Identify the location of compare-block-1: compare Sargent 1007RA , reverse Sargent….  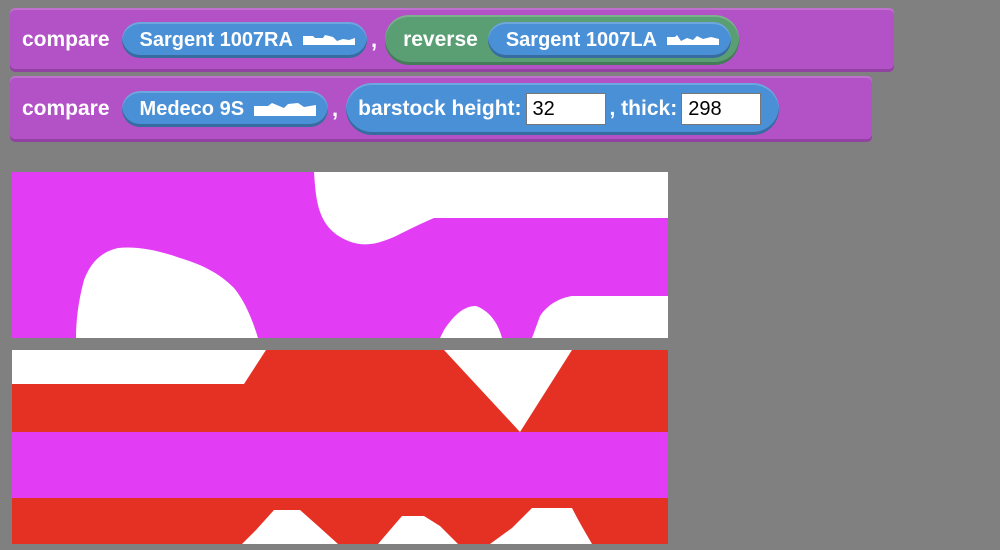
(452, 40).